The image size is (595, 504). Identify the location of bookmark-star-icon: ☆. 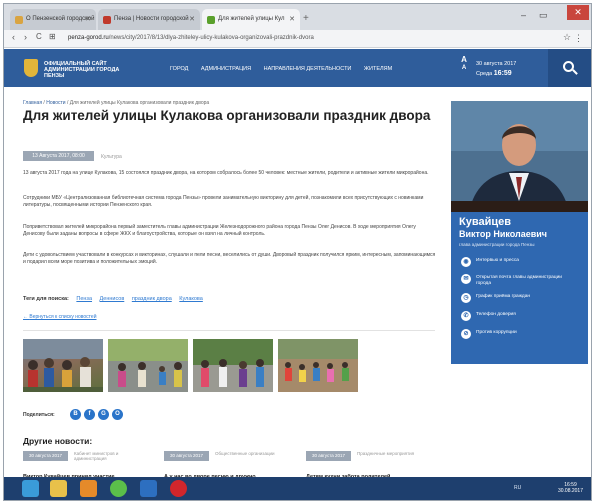
(567, 37).